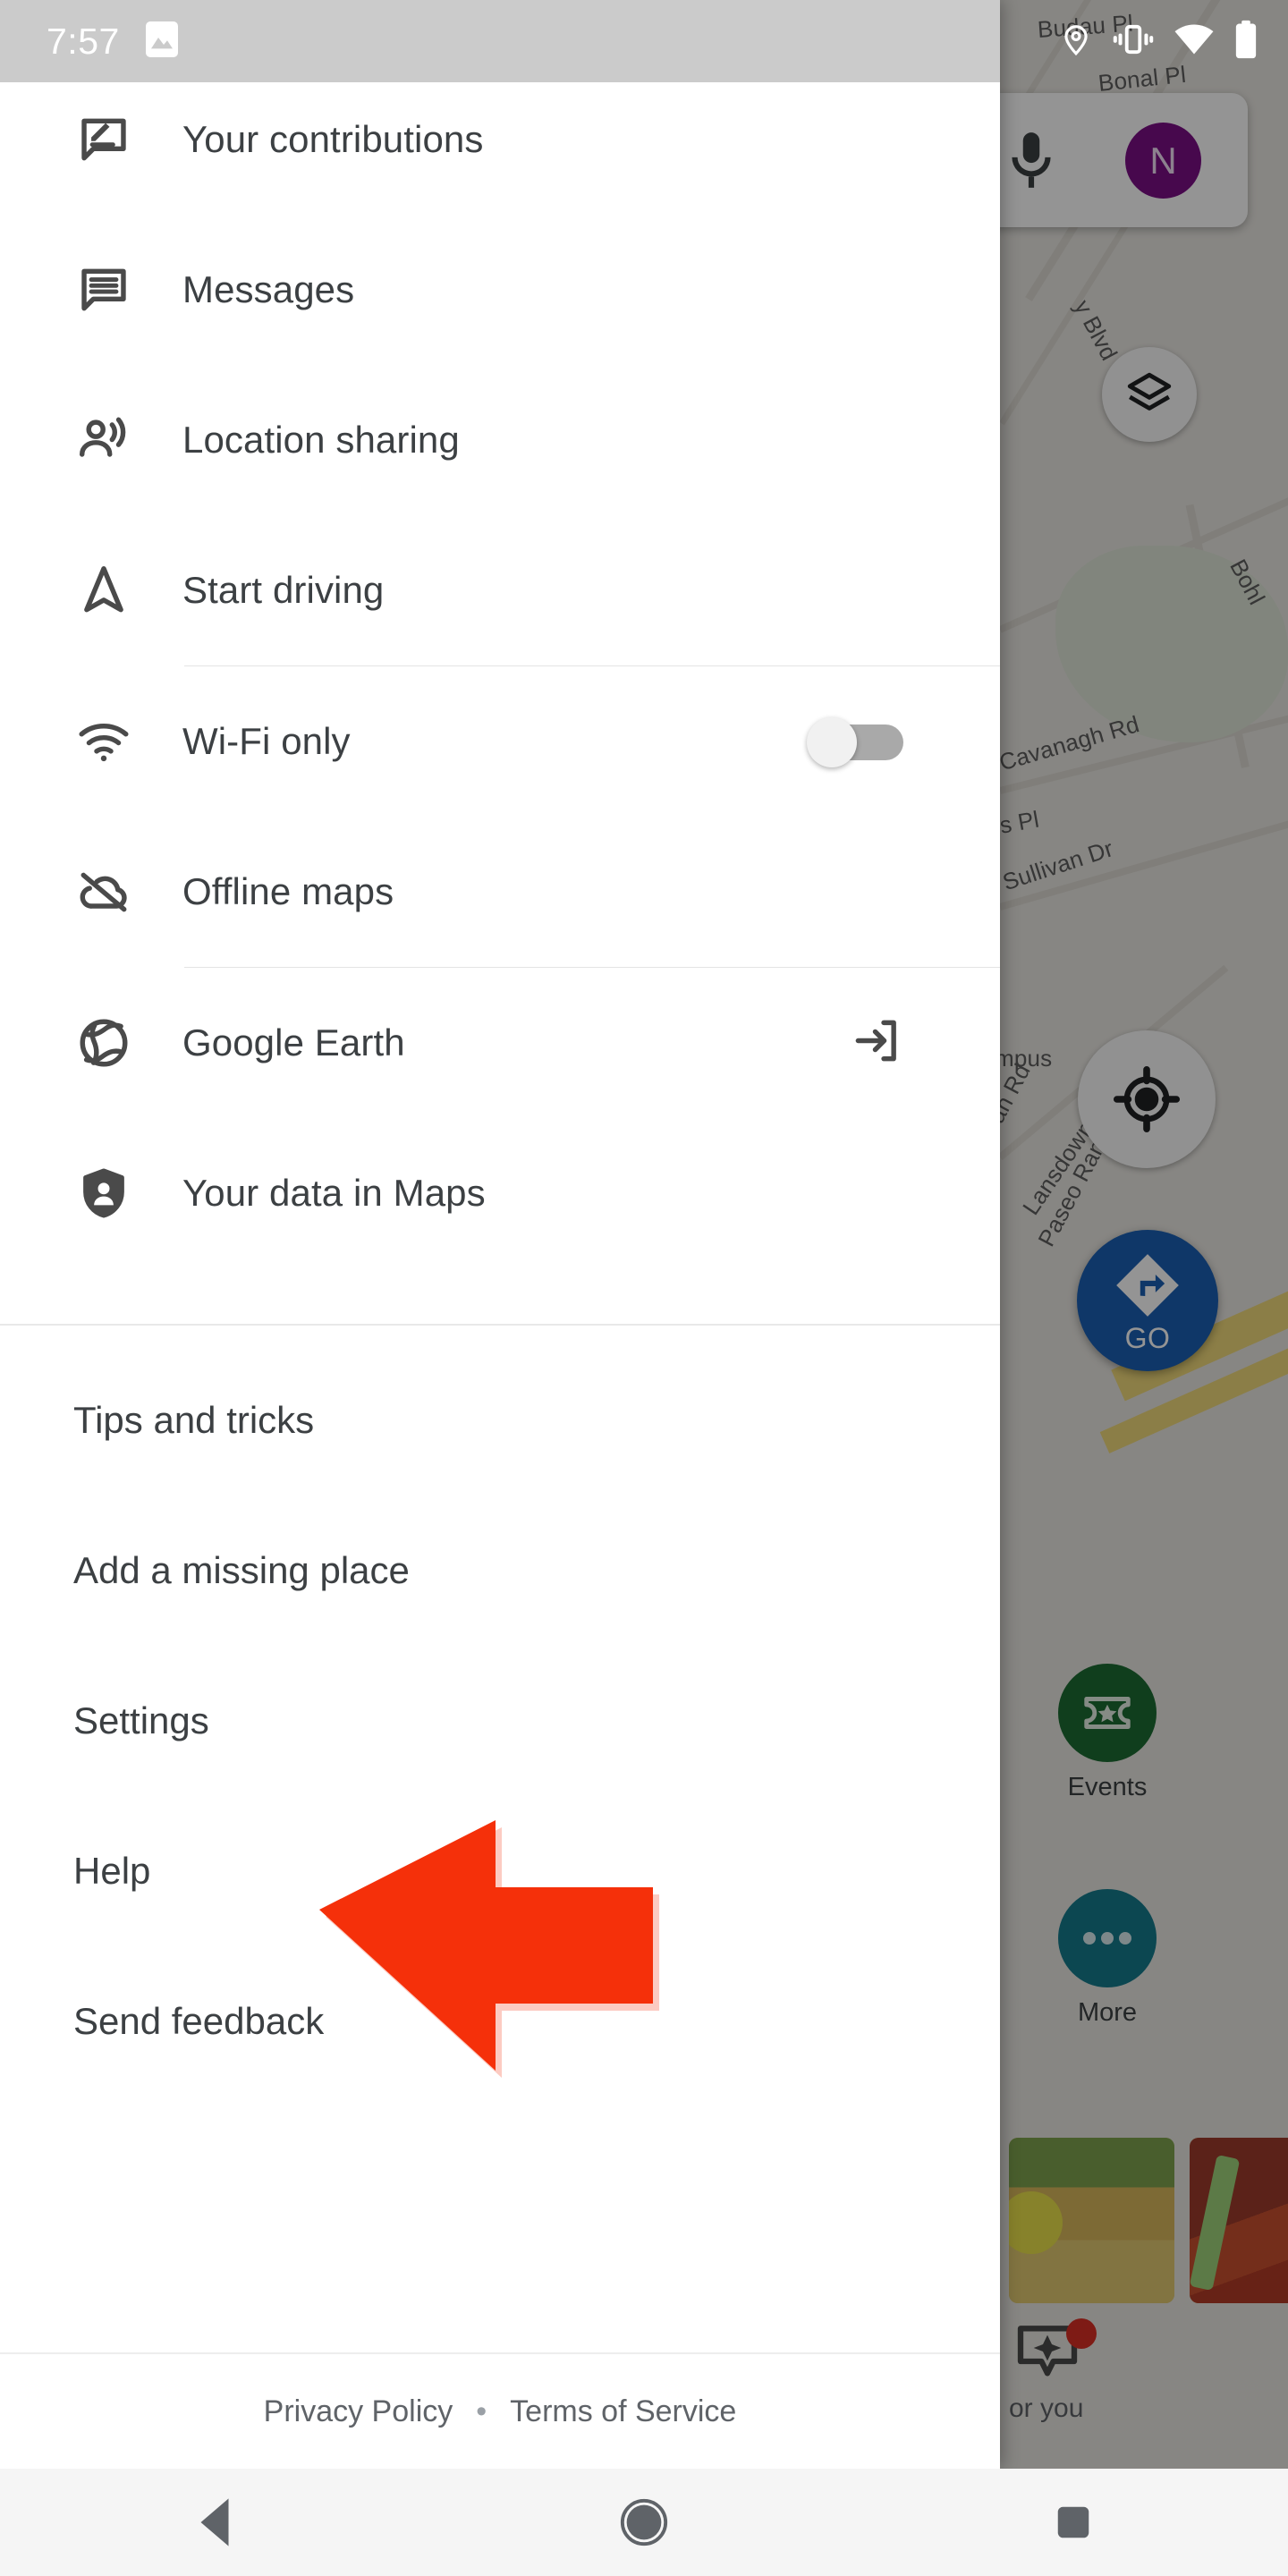 The image size is (1288, 2576). Describe the element at coordinates (268, 289) in the screenshot. I see `drawer-item-label: Messages` at that location.